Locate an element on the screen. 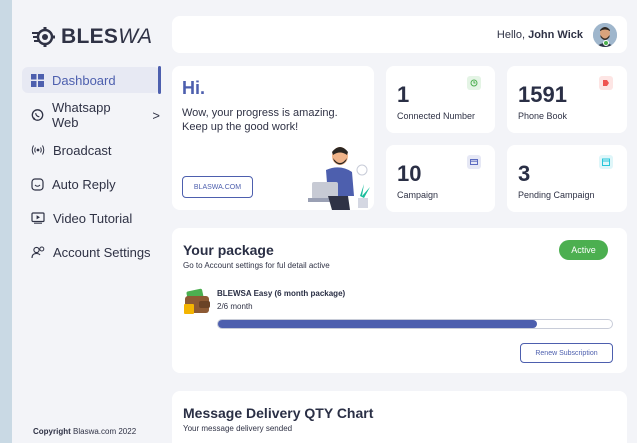  subscription-progress-bar is located at coordinates (415, 324).